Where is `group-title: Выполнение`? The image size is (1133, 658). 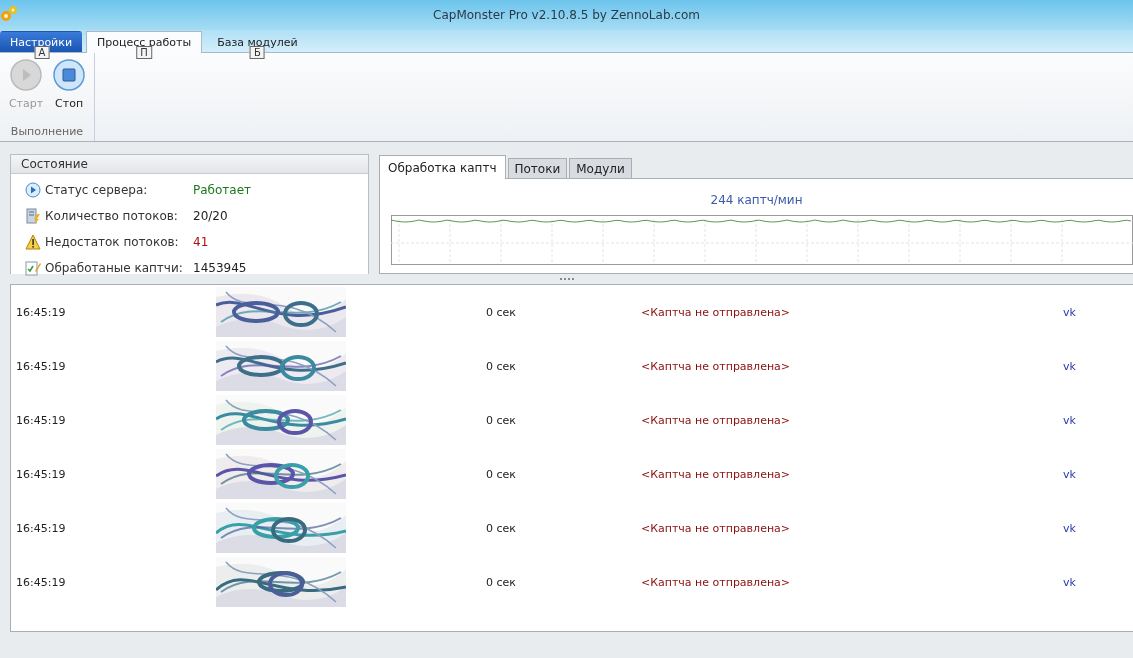 group-title: Выполнение is located at coordinates (47, 132).